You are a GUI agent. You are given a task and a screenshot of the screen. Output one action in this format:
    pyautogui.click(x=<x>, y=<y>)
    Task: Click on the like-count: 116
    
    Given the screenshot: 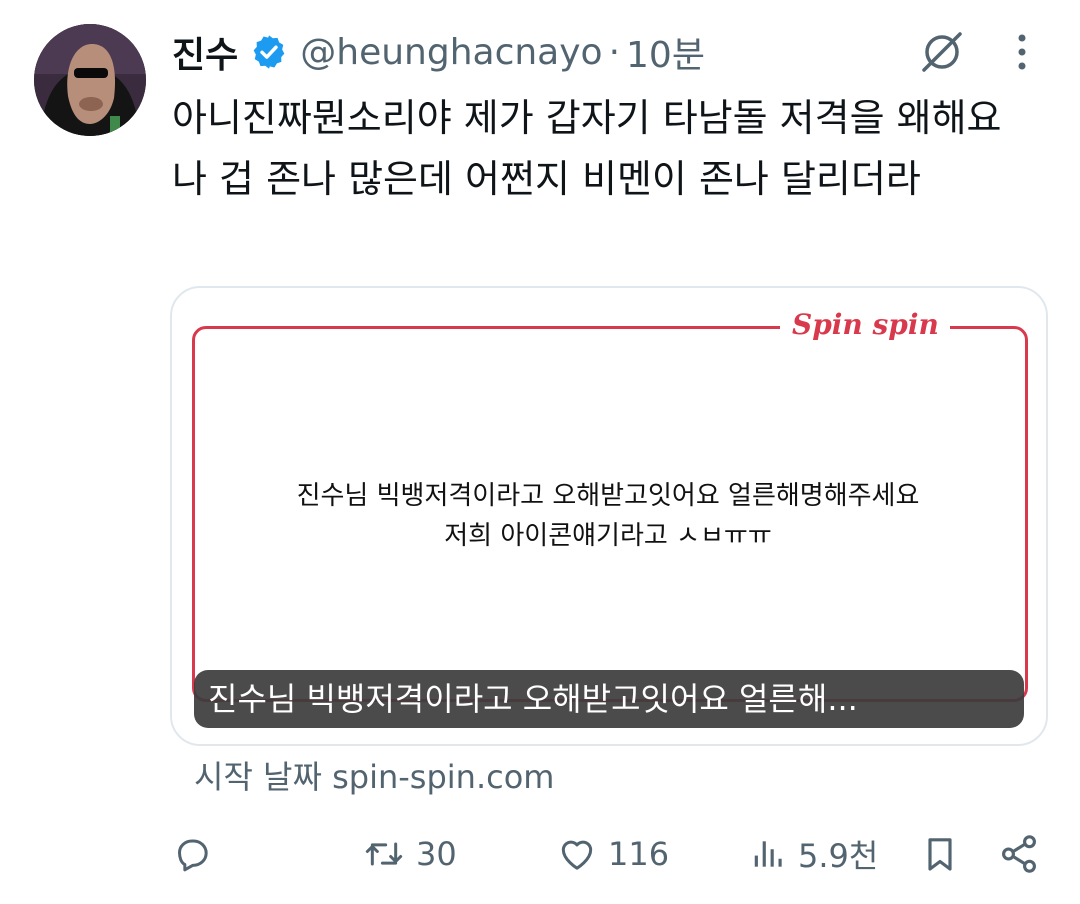 What is the action you would take?
    pyautogui.click(x=639, y=854)
    